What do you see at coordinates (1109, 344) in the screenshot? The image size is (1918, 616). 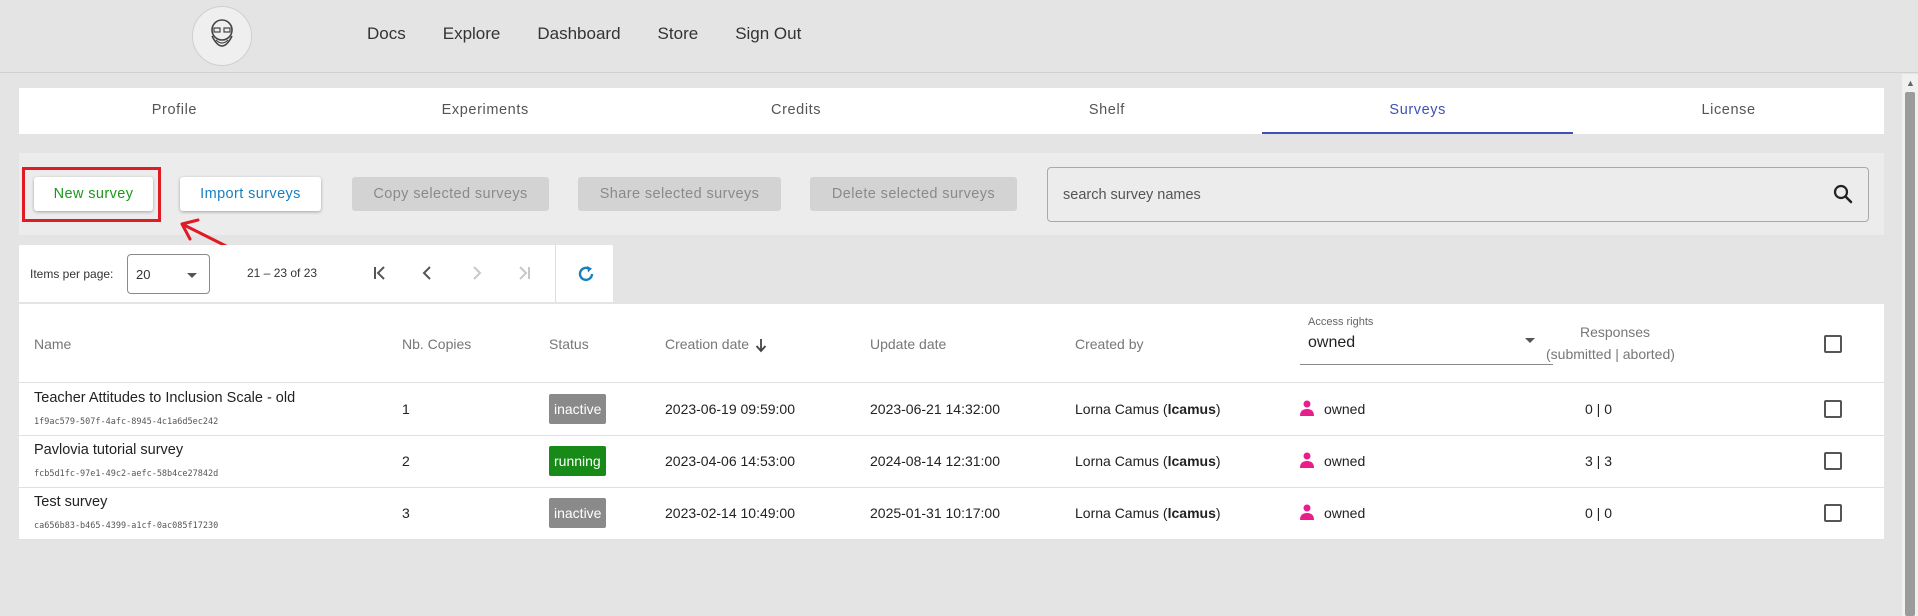 I see `header-created-by: Created by` at bounding box center [1109, 344].